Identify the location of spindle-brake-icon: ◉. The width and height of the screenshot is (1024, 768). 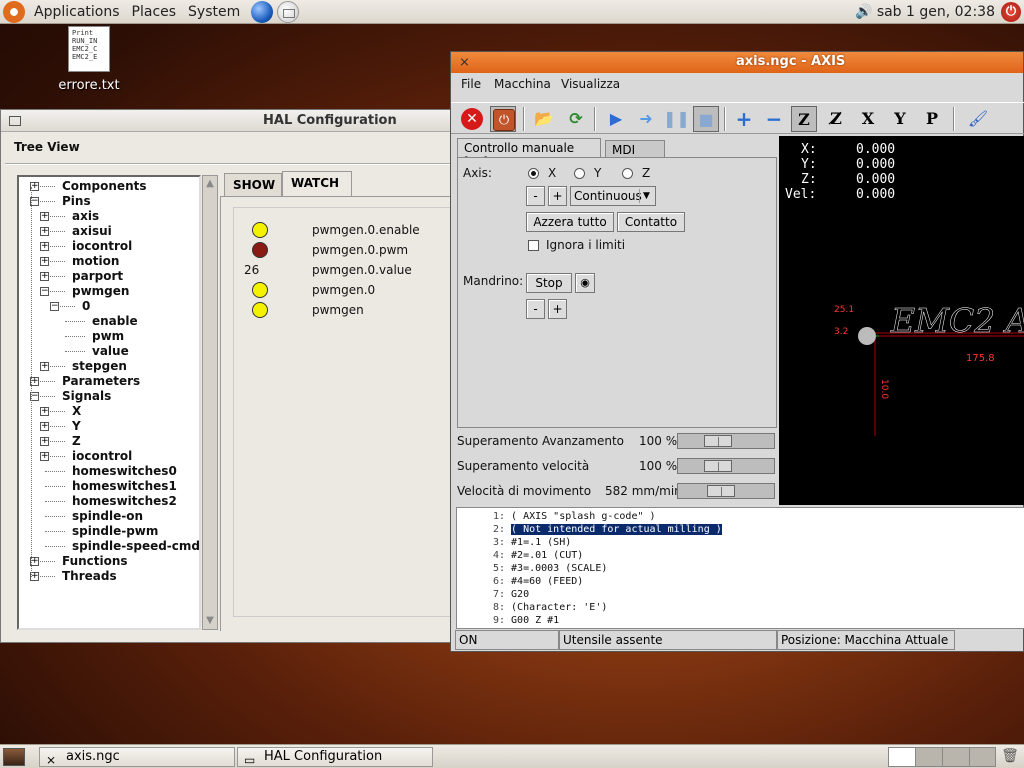
(585, 283).